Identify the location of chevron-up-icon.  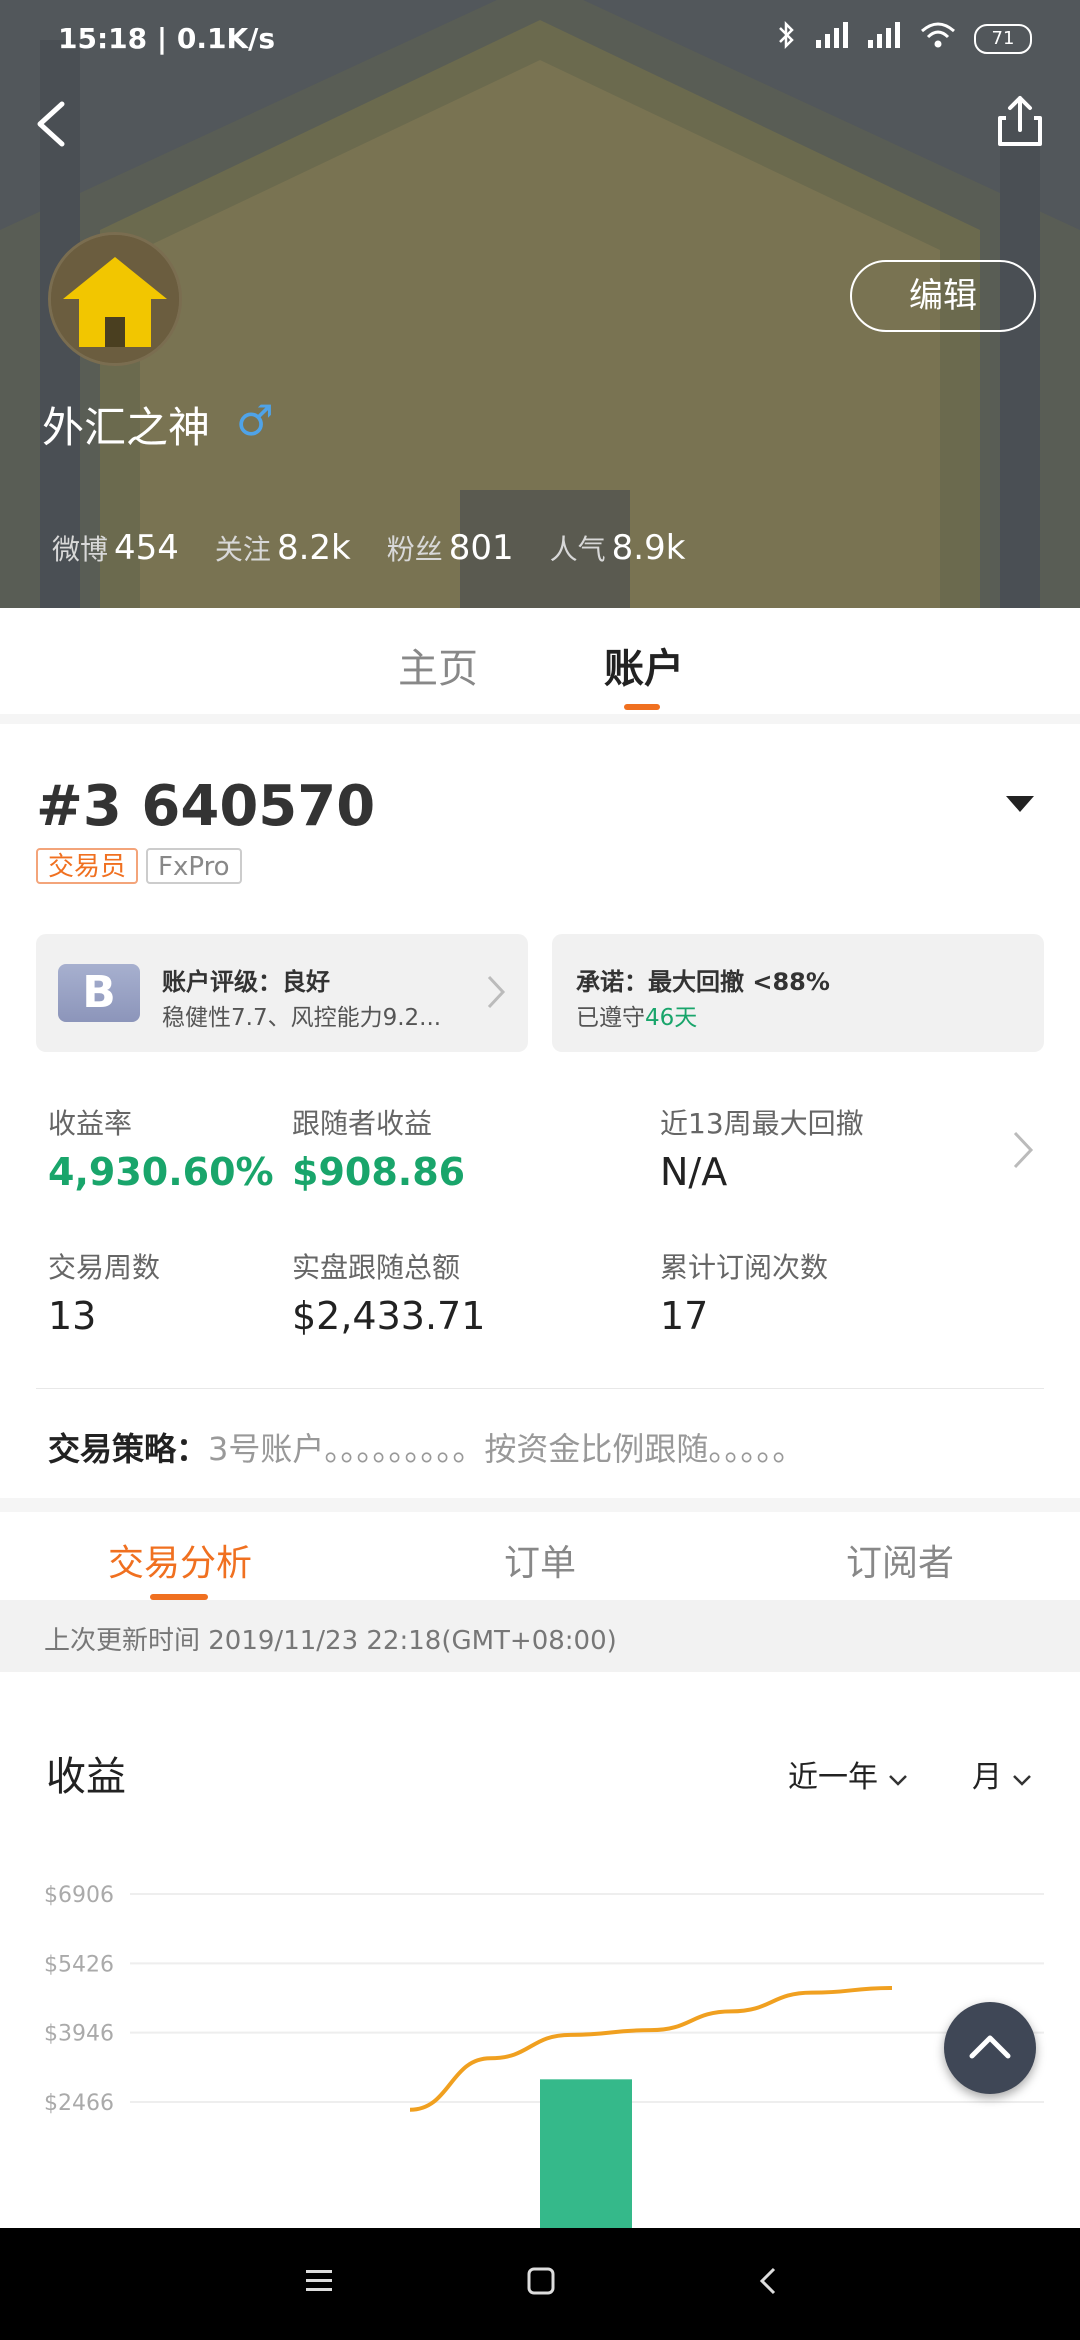
(990, 2047).